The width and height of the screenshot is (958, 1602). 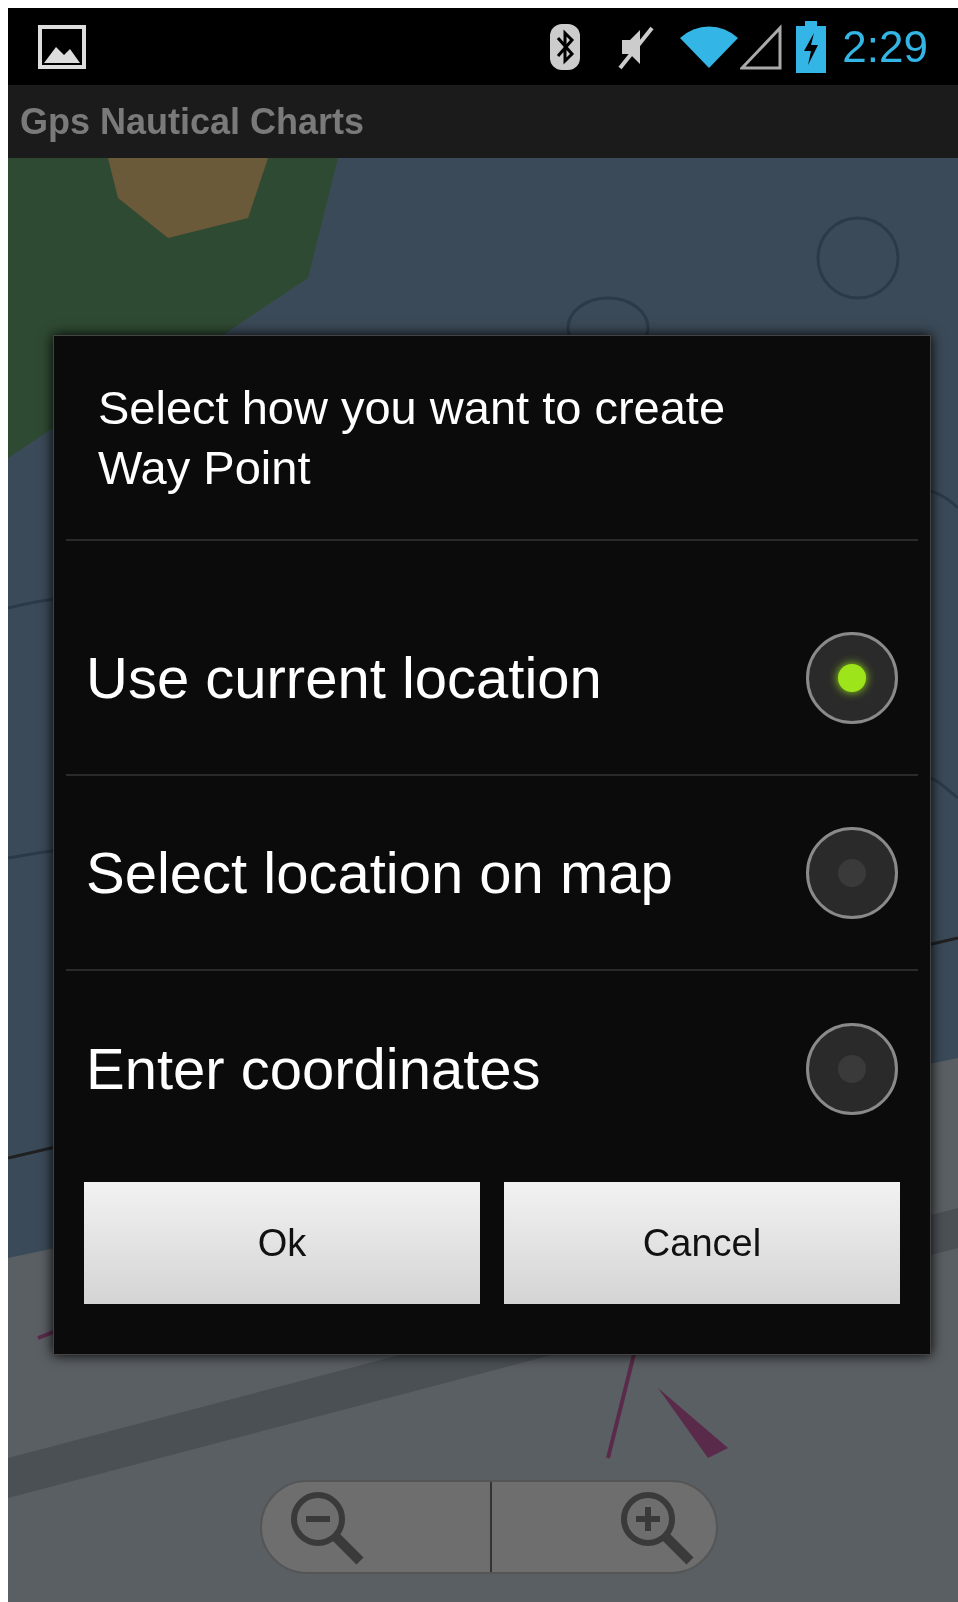 I want to click on option-row: Select location on map, so click(x=492, y=873).